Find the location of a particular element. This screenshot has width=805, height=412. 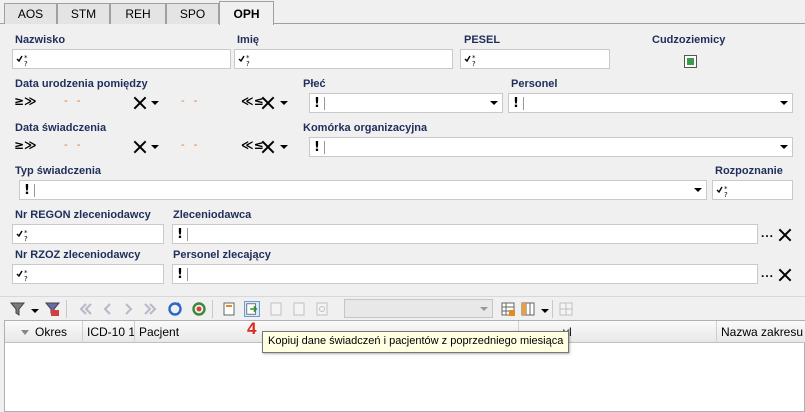

tab-label: STM is located at coordinates (83, 14).